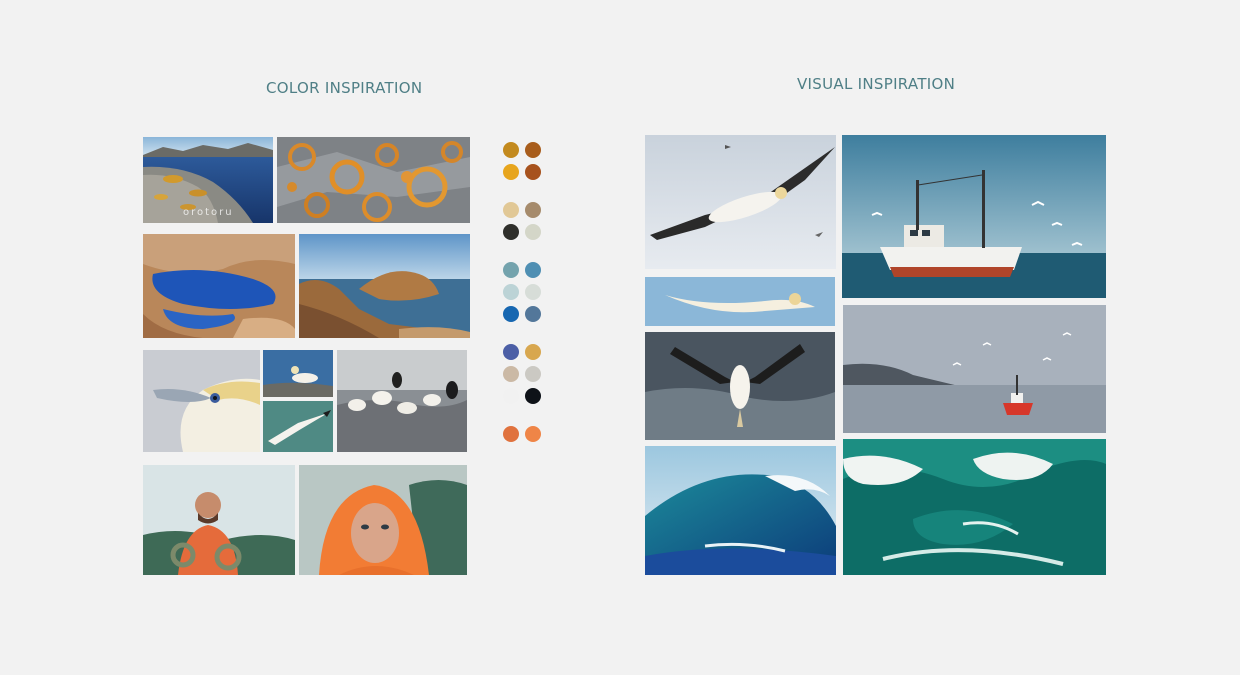 This screenshot has height=675, width=1240. What do you see at coordinates (523, 292) in the screenshot?
I see `swatch-group-blues` at bounding box center [523, 292].